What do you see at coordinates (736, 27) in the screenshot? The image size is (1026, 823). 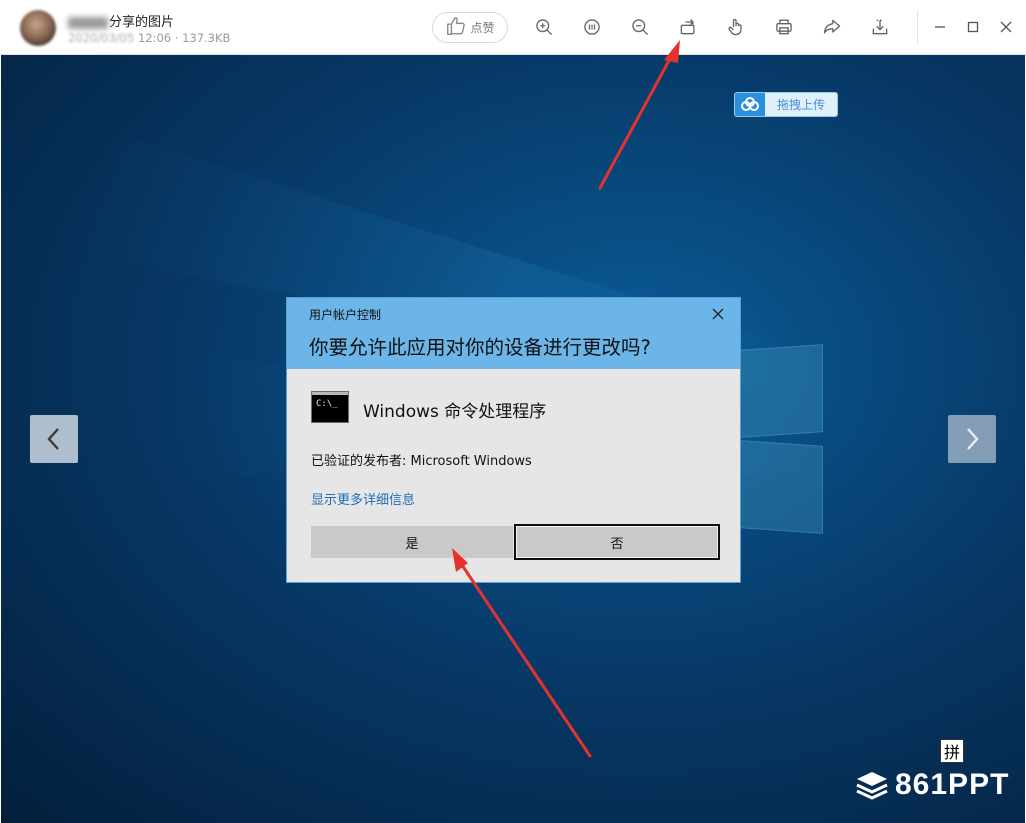 I see `hand-pan-icon` at bounding box center [736, 27].